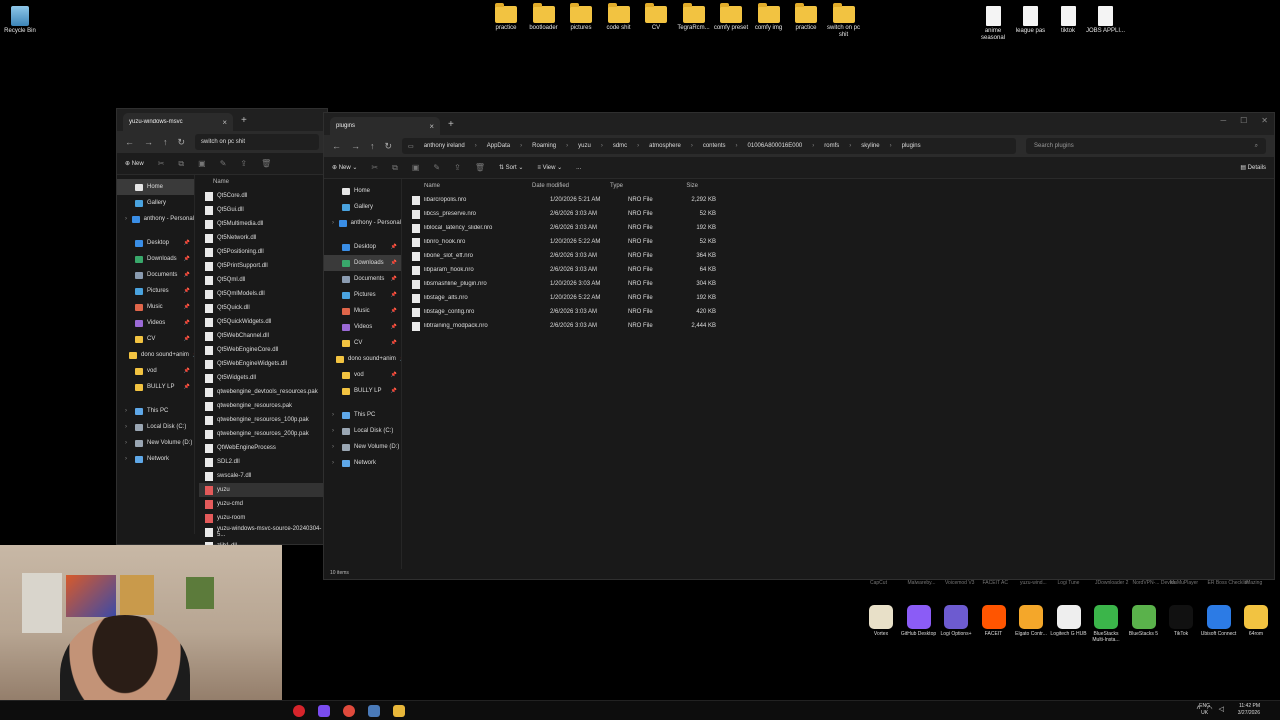 Image resolution: width=1280 pixels, height=720 pixels. I want to click on desktop-icon-folder: code shit, so click(619, 17).